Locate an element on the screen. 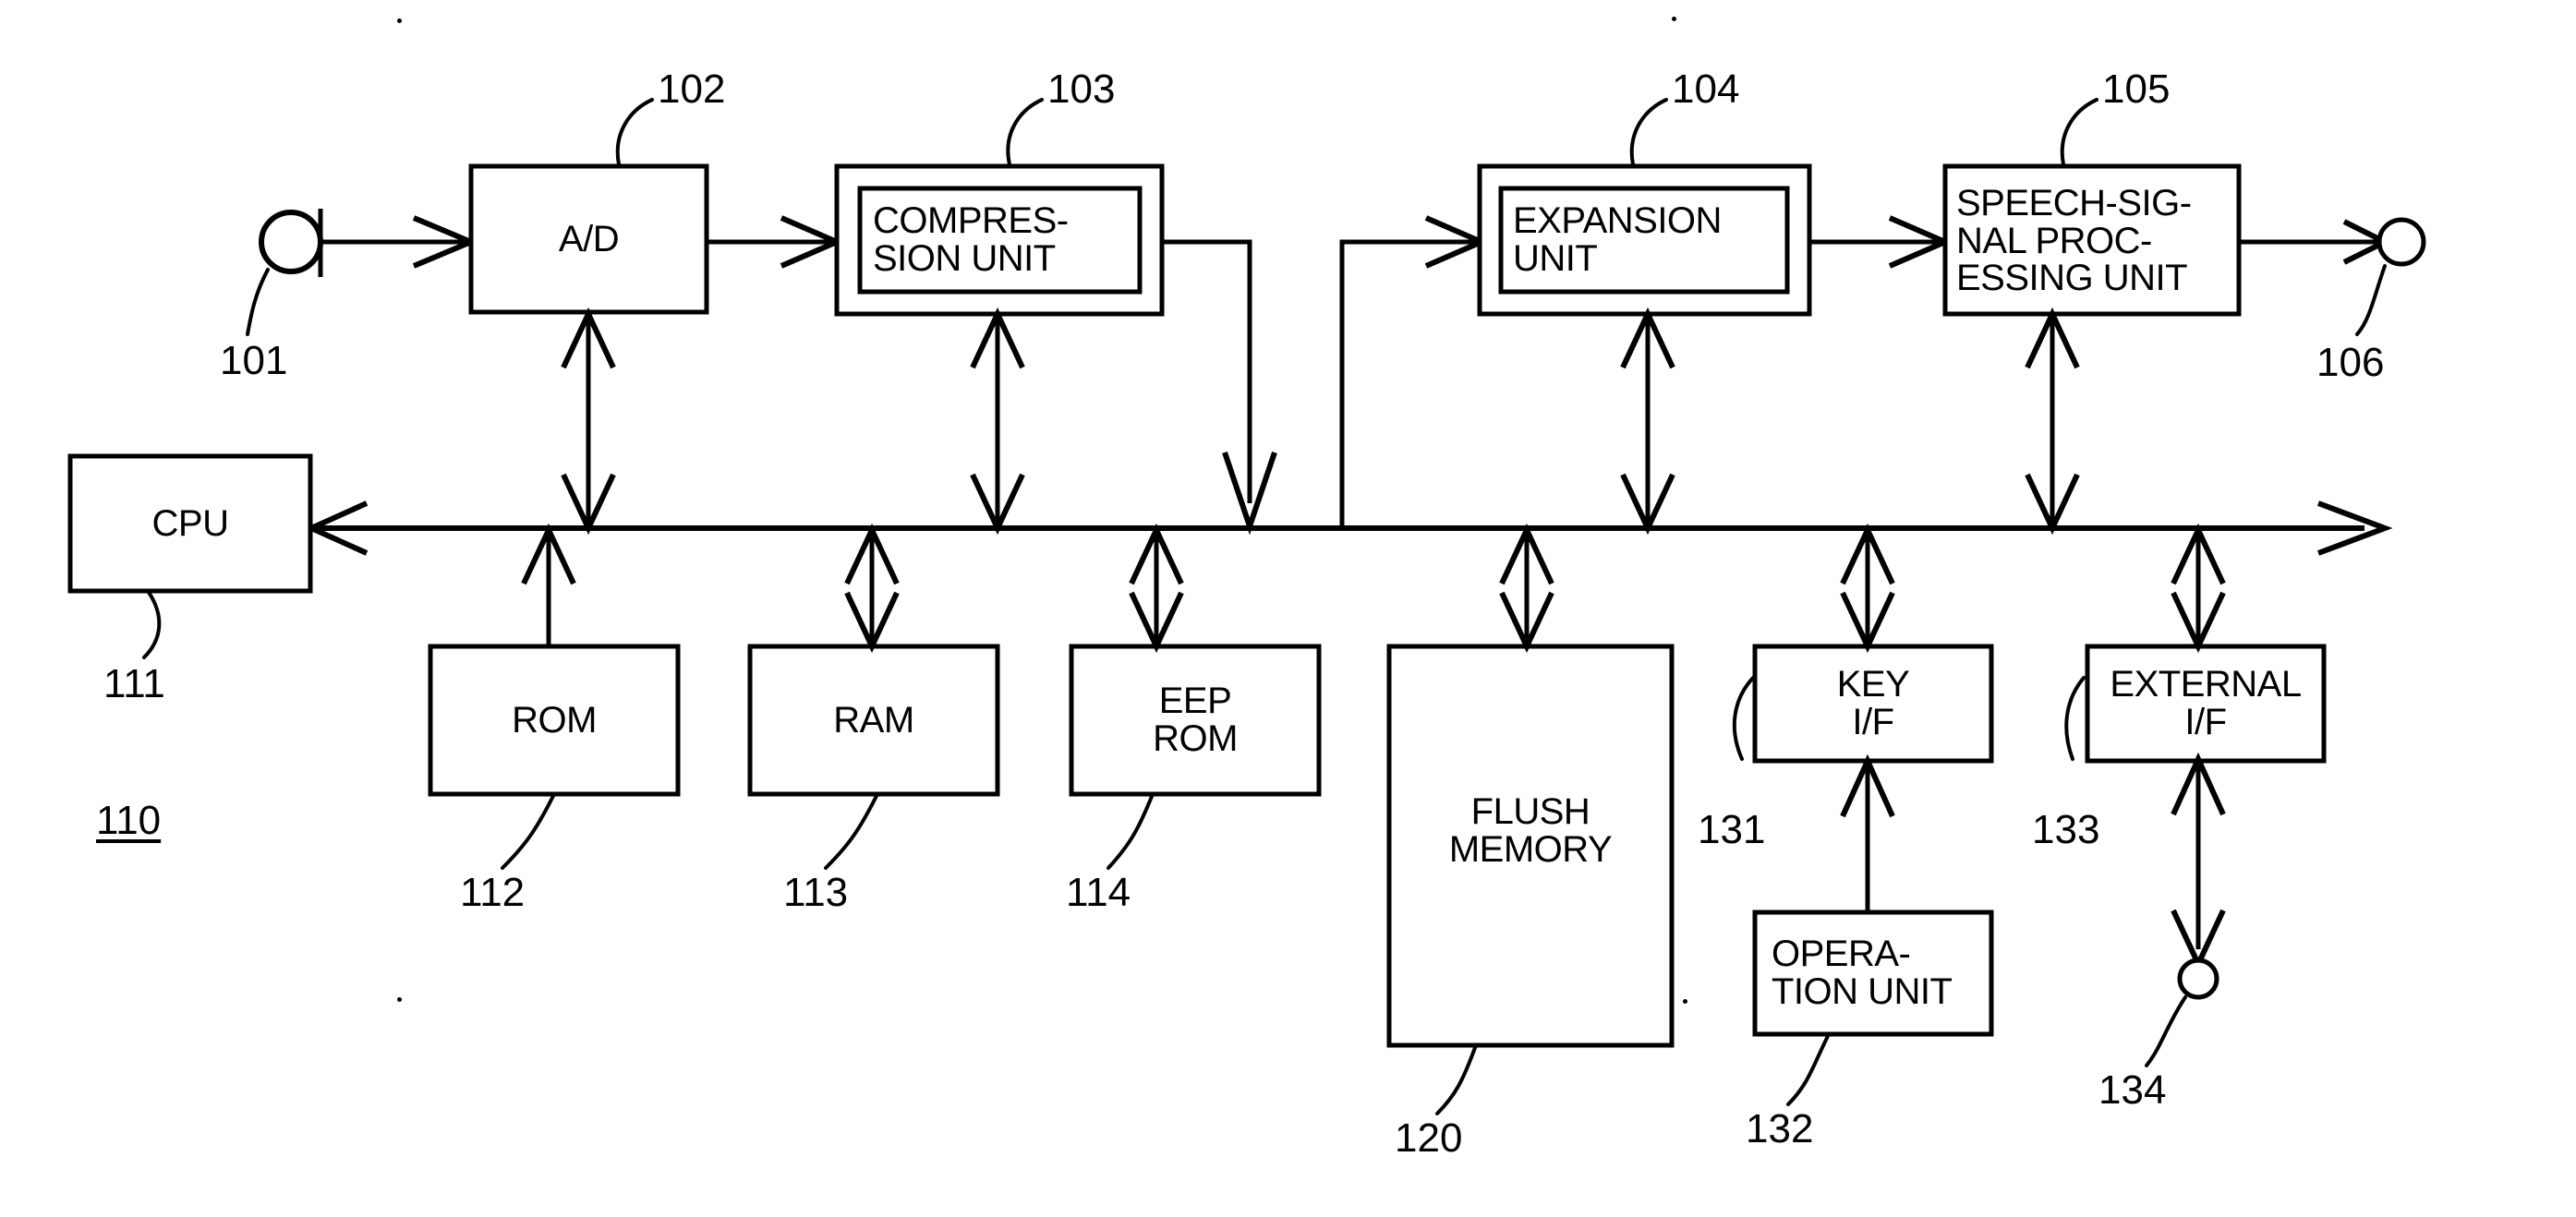  wire-speech-bus-bidirectional is located at coordinates (2052, 421).